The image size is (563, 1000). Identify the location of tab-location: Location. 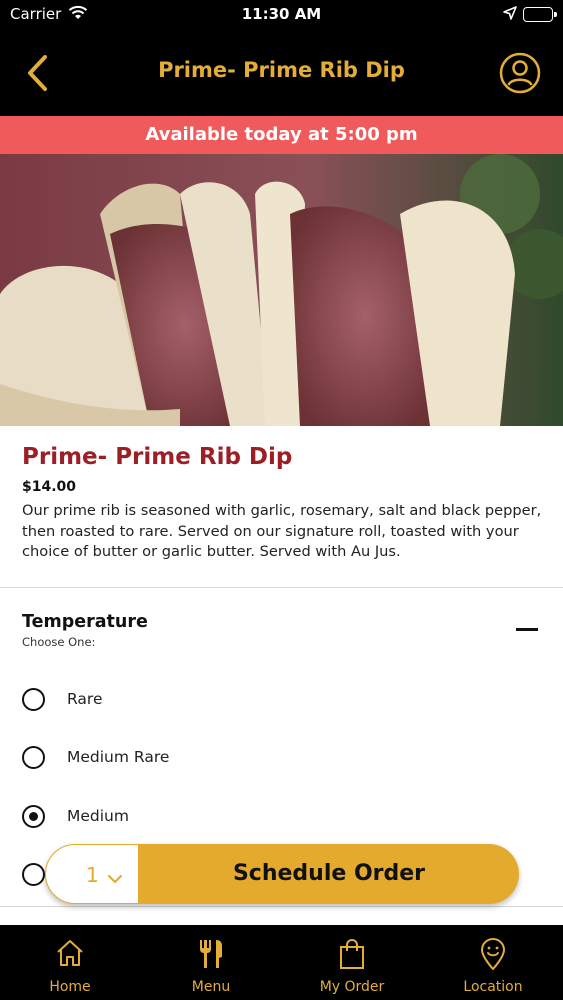
(493, 962).